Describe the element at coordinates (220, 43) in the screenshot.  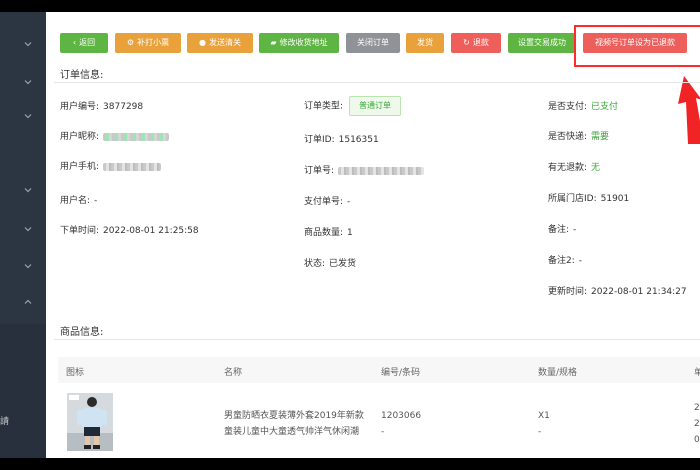
I see `send-customs-button: ● 发送清关` at that location.